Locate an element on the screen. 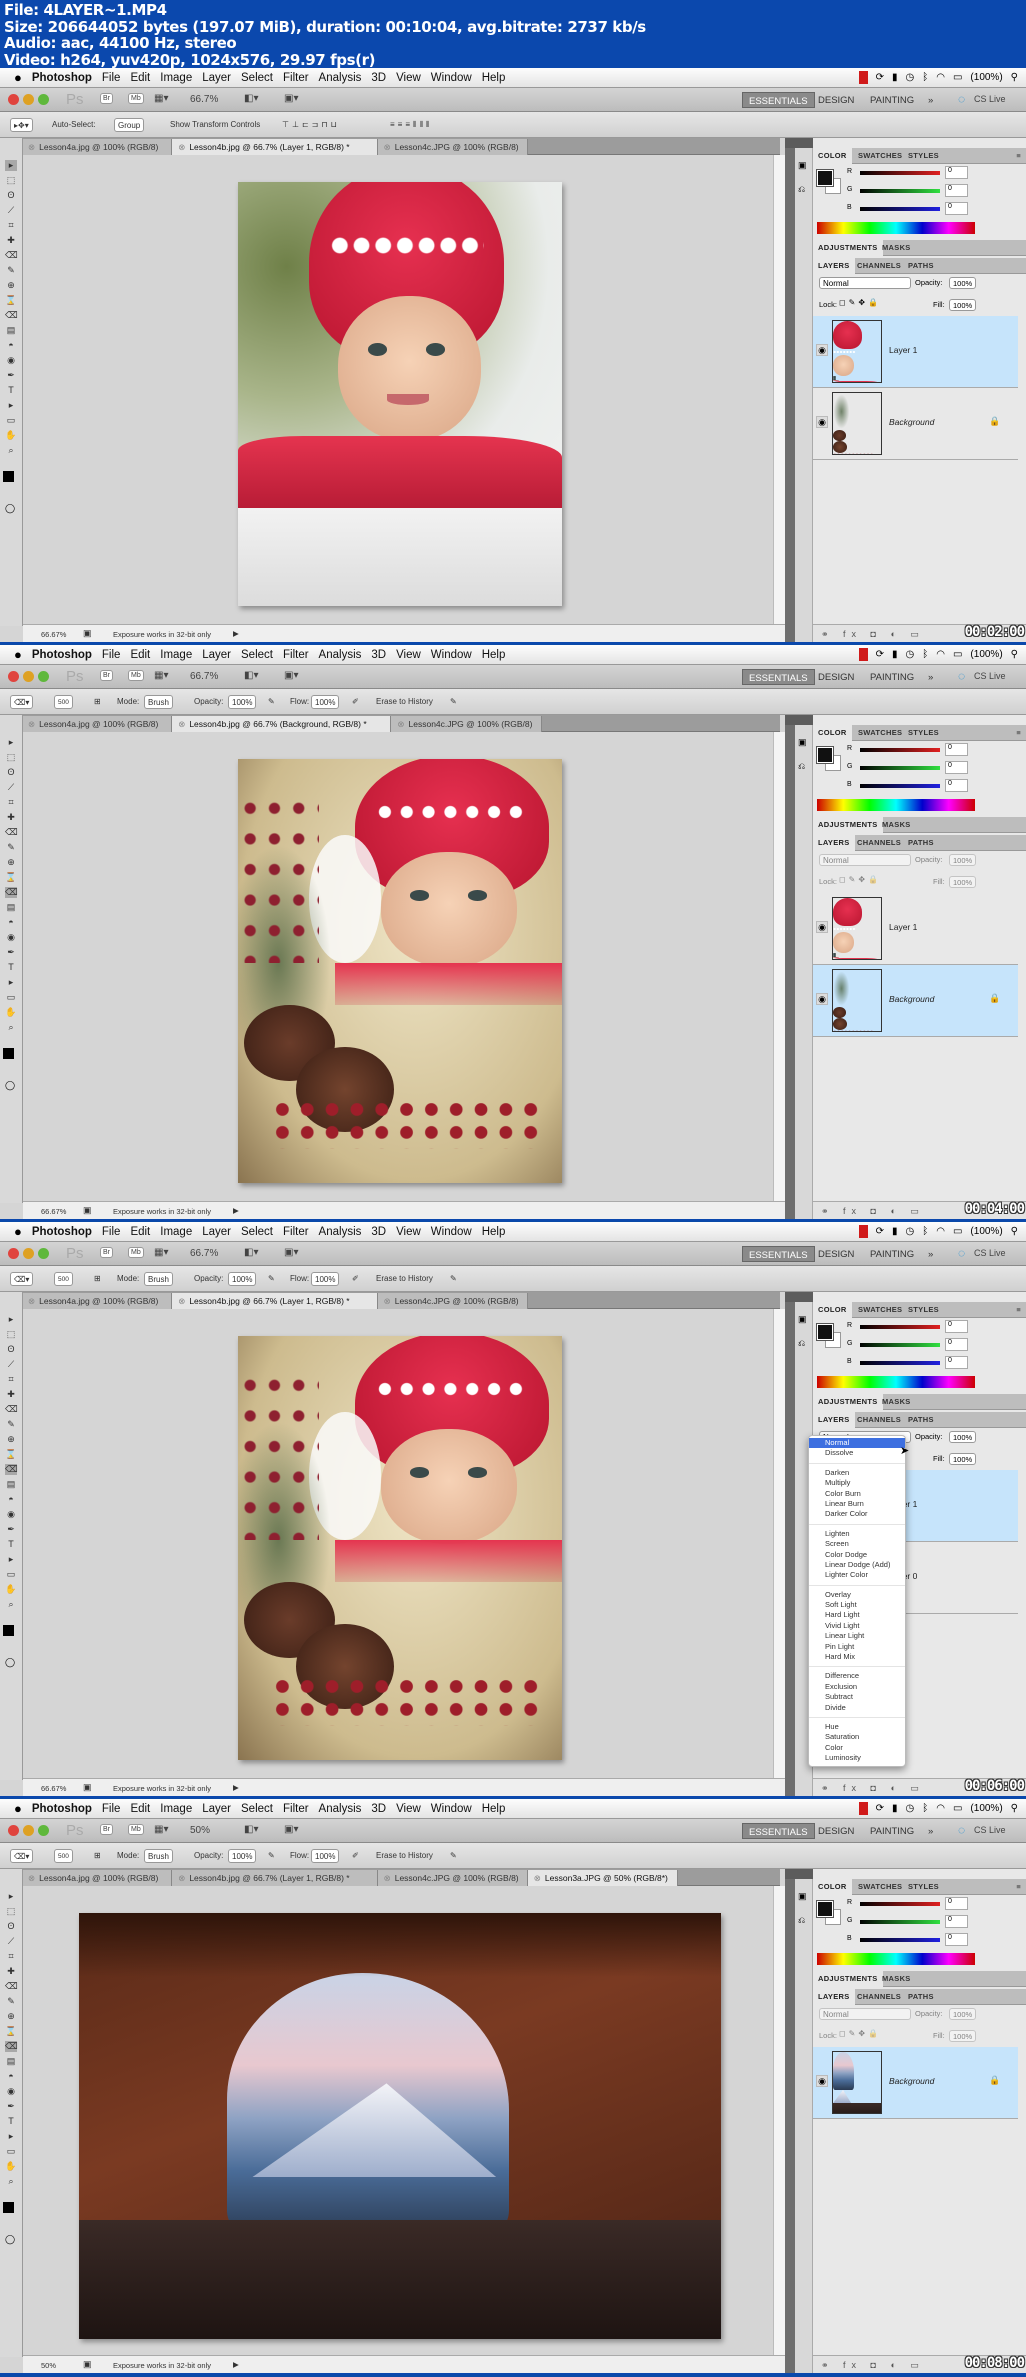  zoom-button is located at coordinates (43, 1830).